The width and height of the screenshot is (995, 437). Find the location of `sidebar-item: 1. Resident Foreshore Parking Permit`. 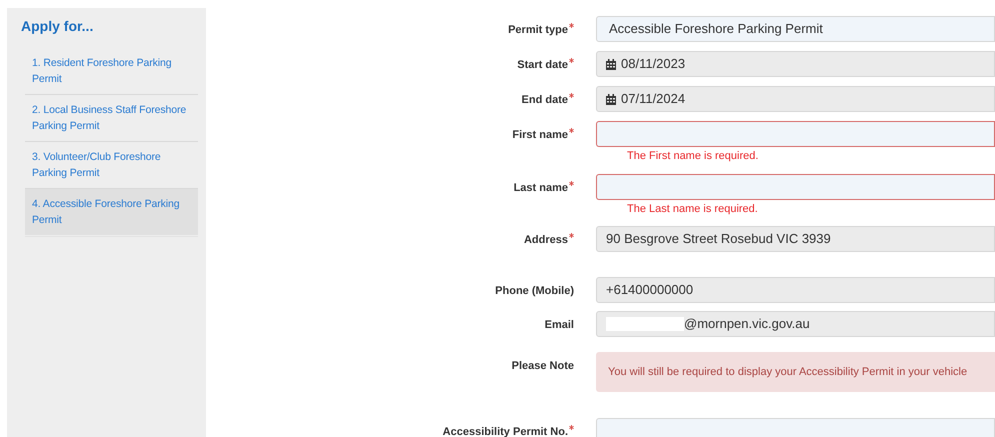

sidebar-item: 1. Resident Foreshore Parking Permit is located at coordinates (111, 71).